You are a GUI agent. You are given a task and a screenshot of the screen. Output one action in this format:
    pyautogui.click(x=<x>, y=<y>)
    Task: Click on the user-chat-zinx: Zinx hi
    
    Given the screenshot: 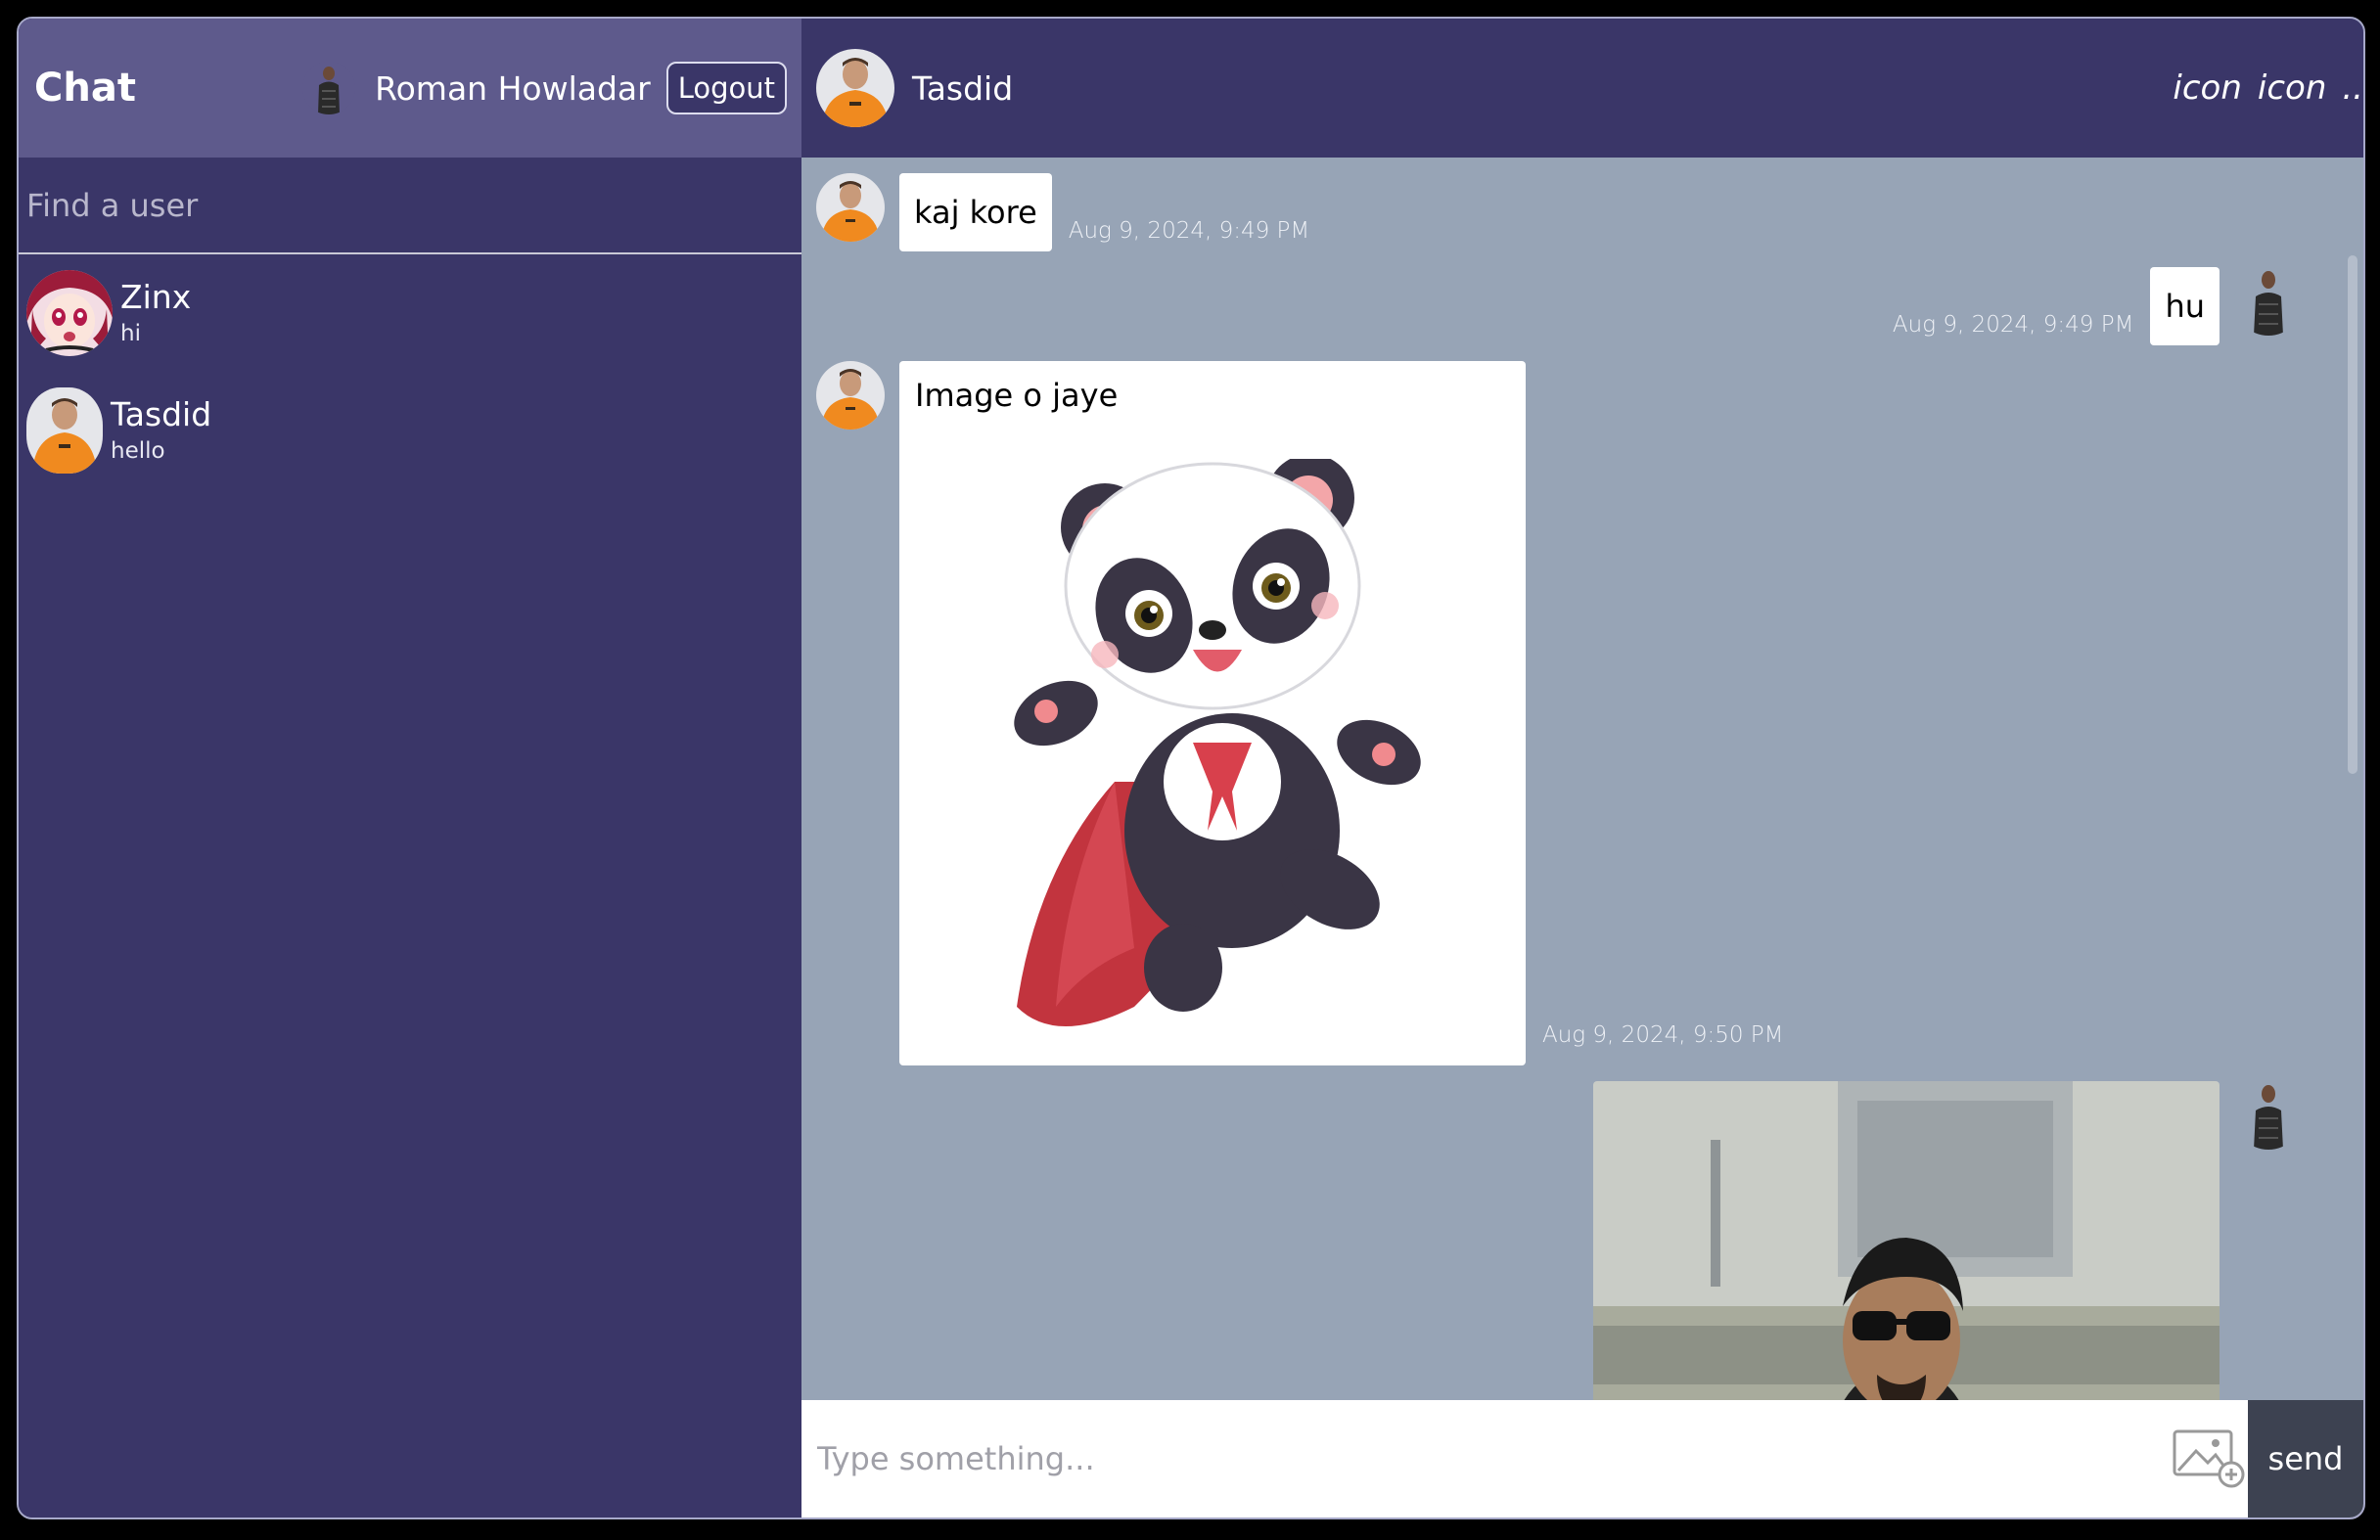 What is the action you would take?
    pyautogui.click(x=410, y=313)
    